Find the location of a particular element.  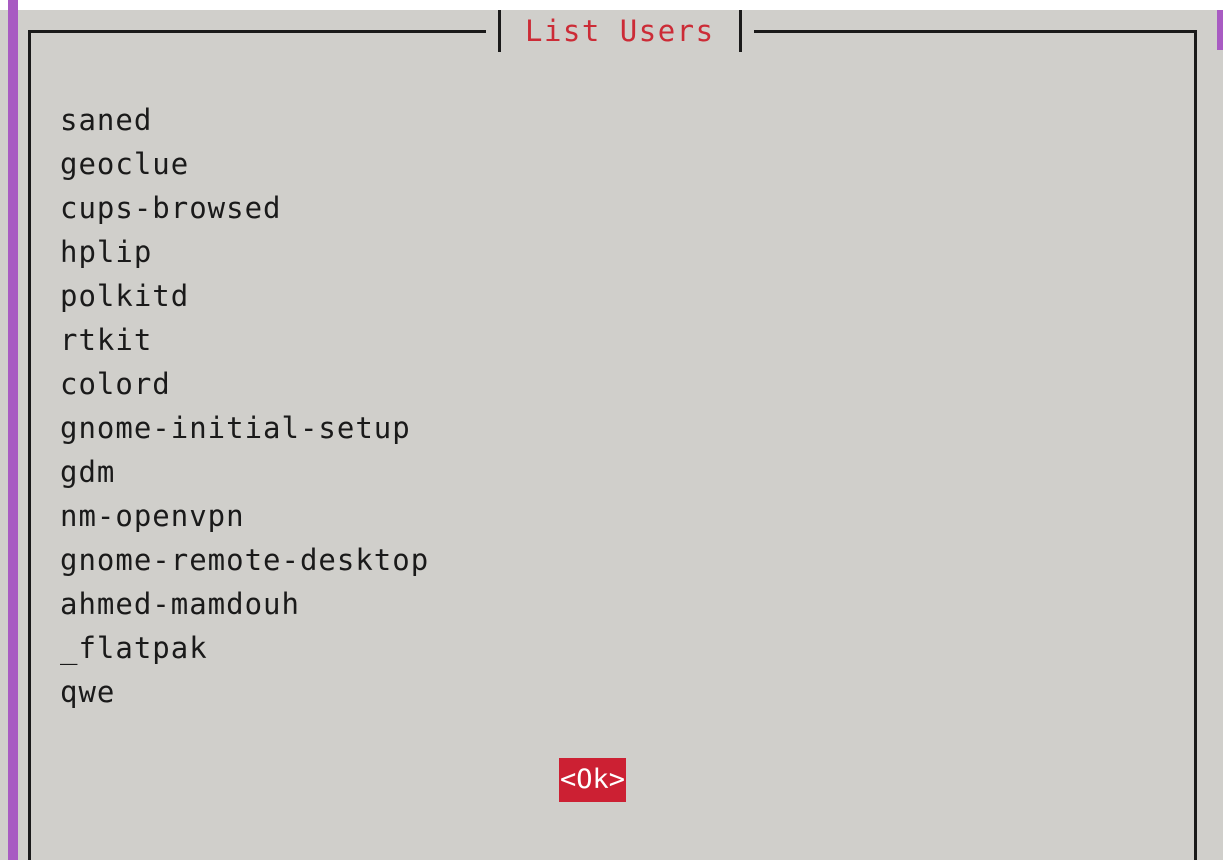

user-list-item: nm-openvpn is located at coordinates (152, 516).